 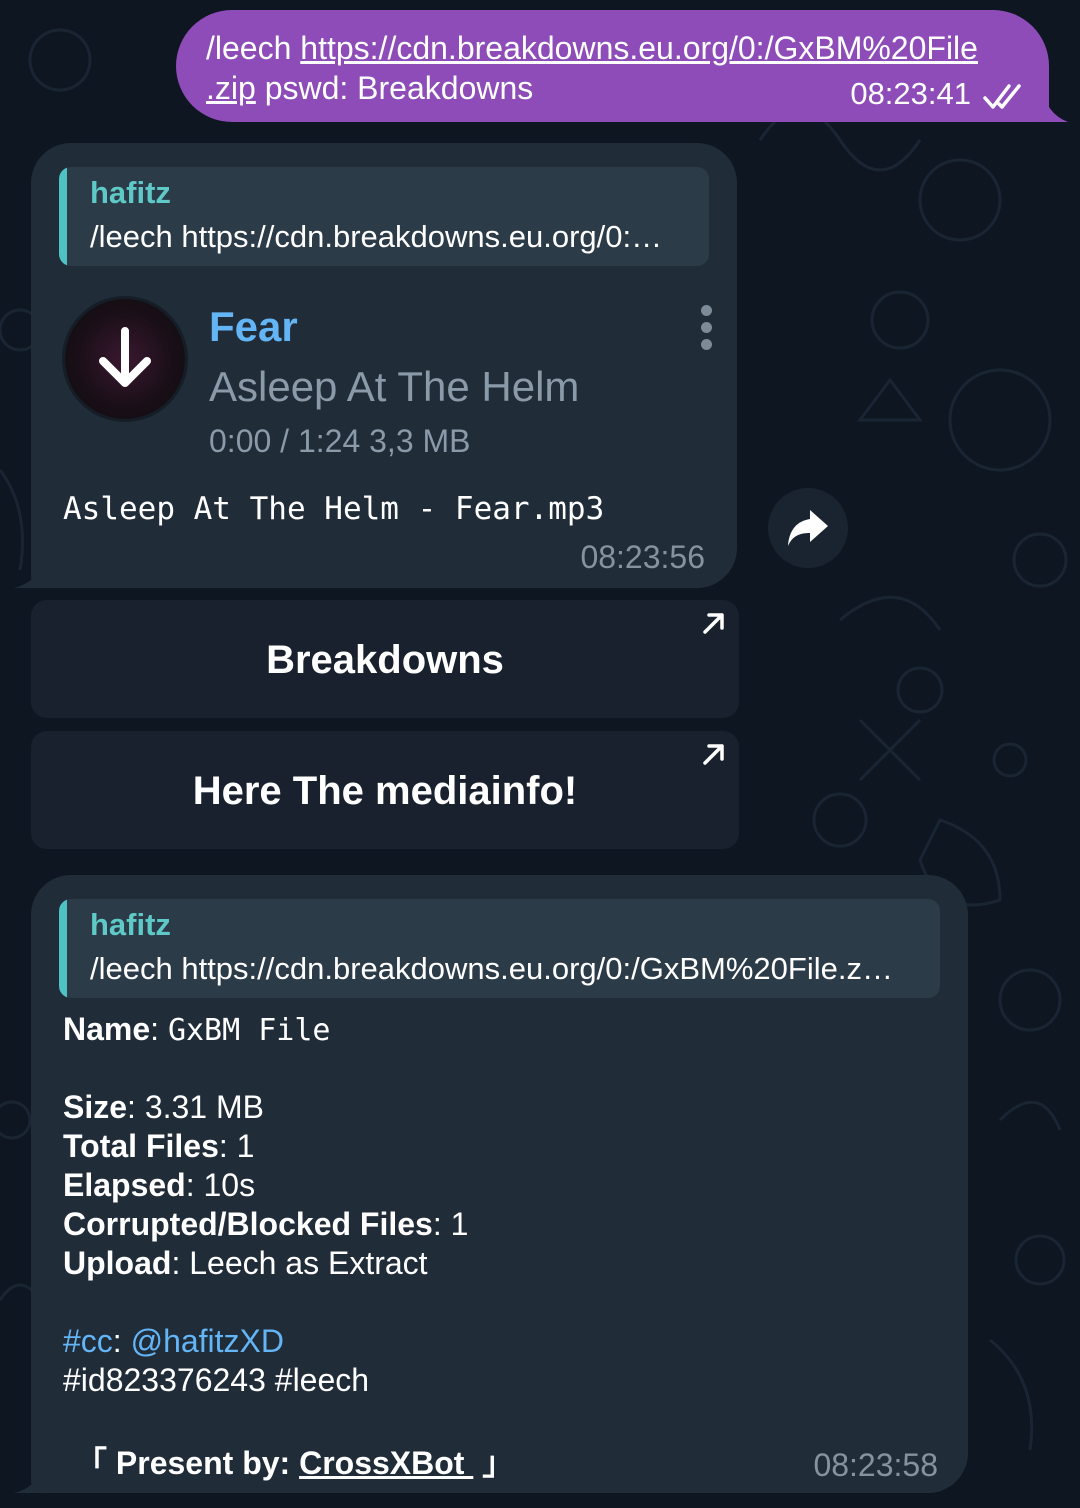 I want to click on cc-row: #cc: @hafitzXD, so click(x=173, y=1341).